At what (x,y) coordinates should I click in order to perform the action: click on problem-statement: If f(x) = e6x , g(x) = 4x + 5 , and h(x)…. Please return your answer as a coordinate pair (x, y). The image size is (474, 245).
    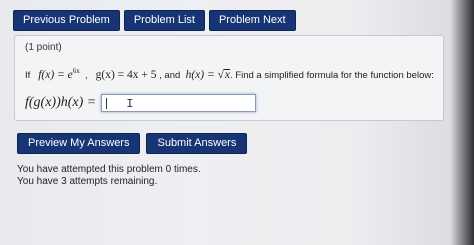
    Looking at the image, I should click on (229, 74).